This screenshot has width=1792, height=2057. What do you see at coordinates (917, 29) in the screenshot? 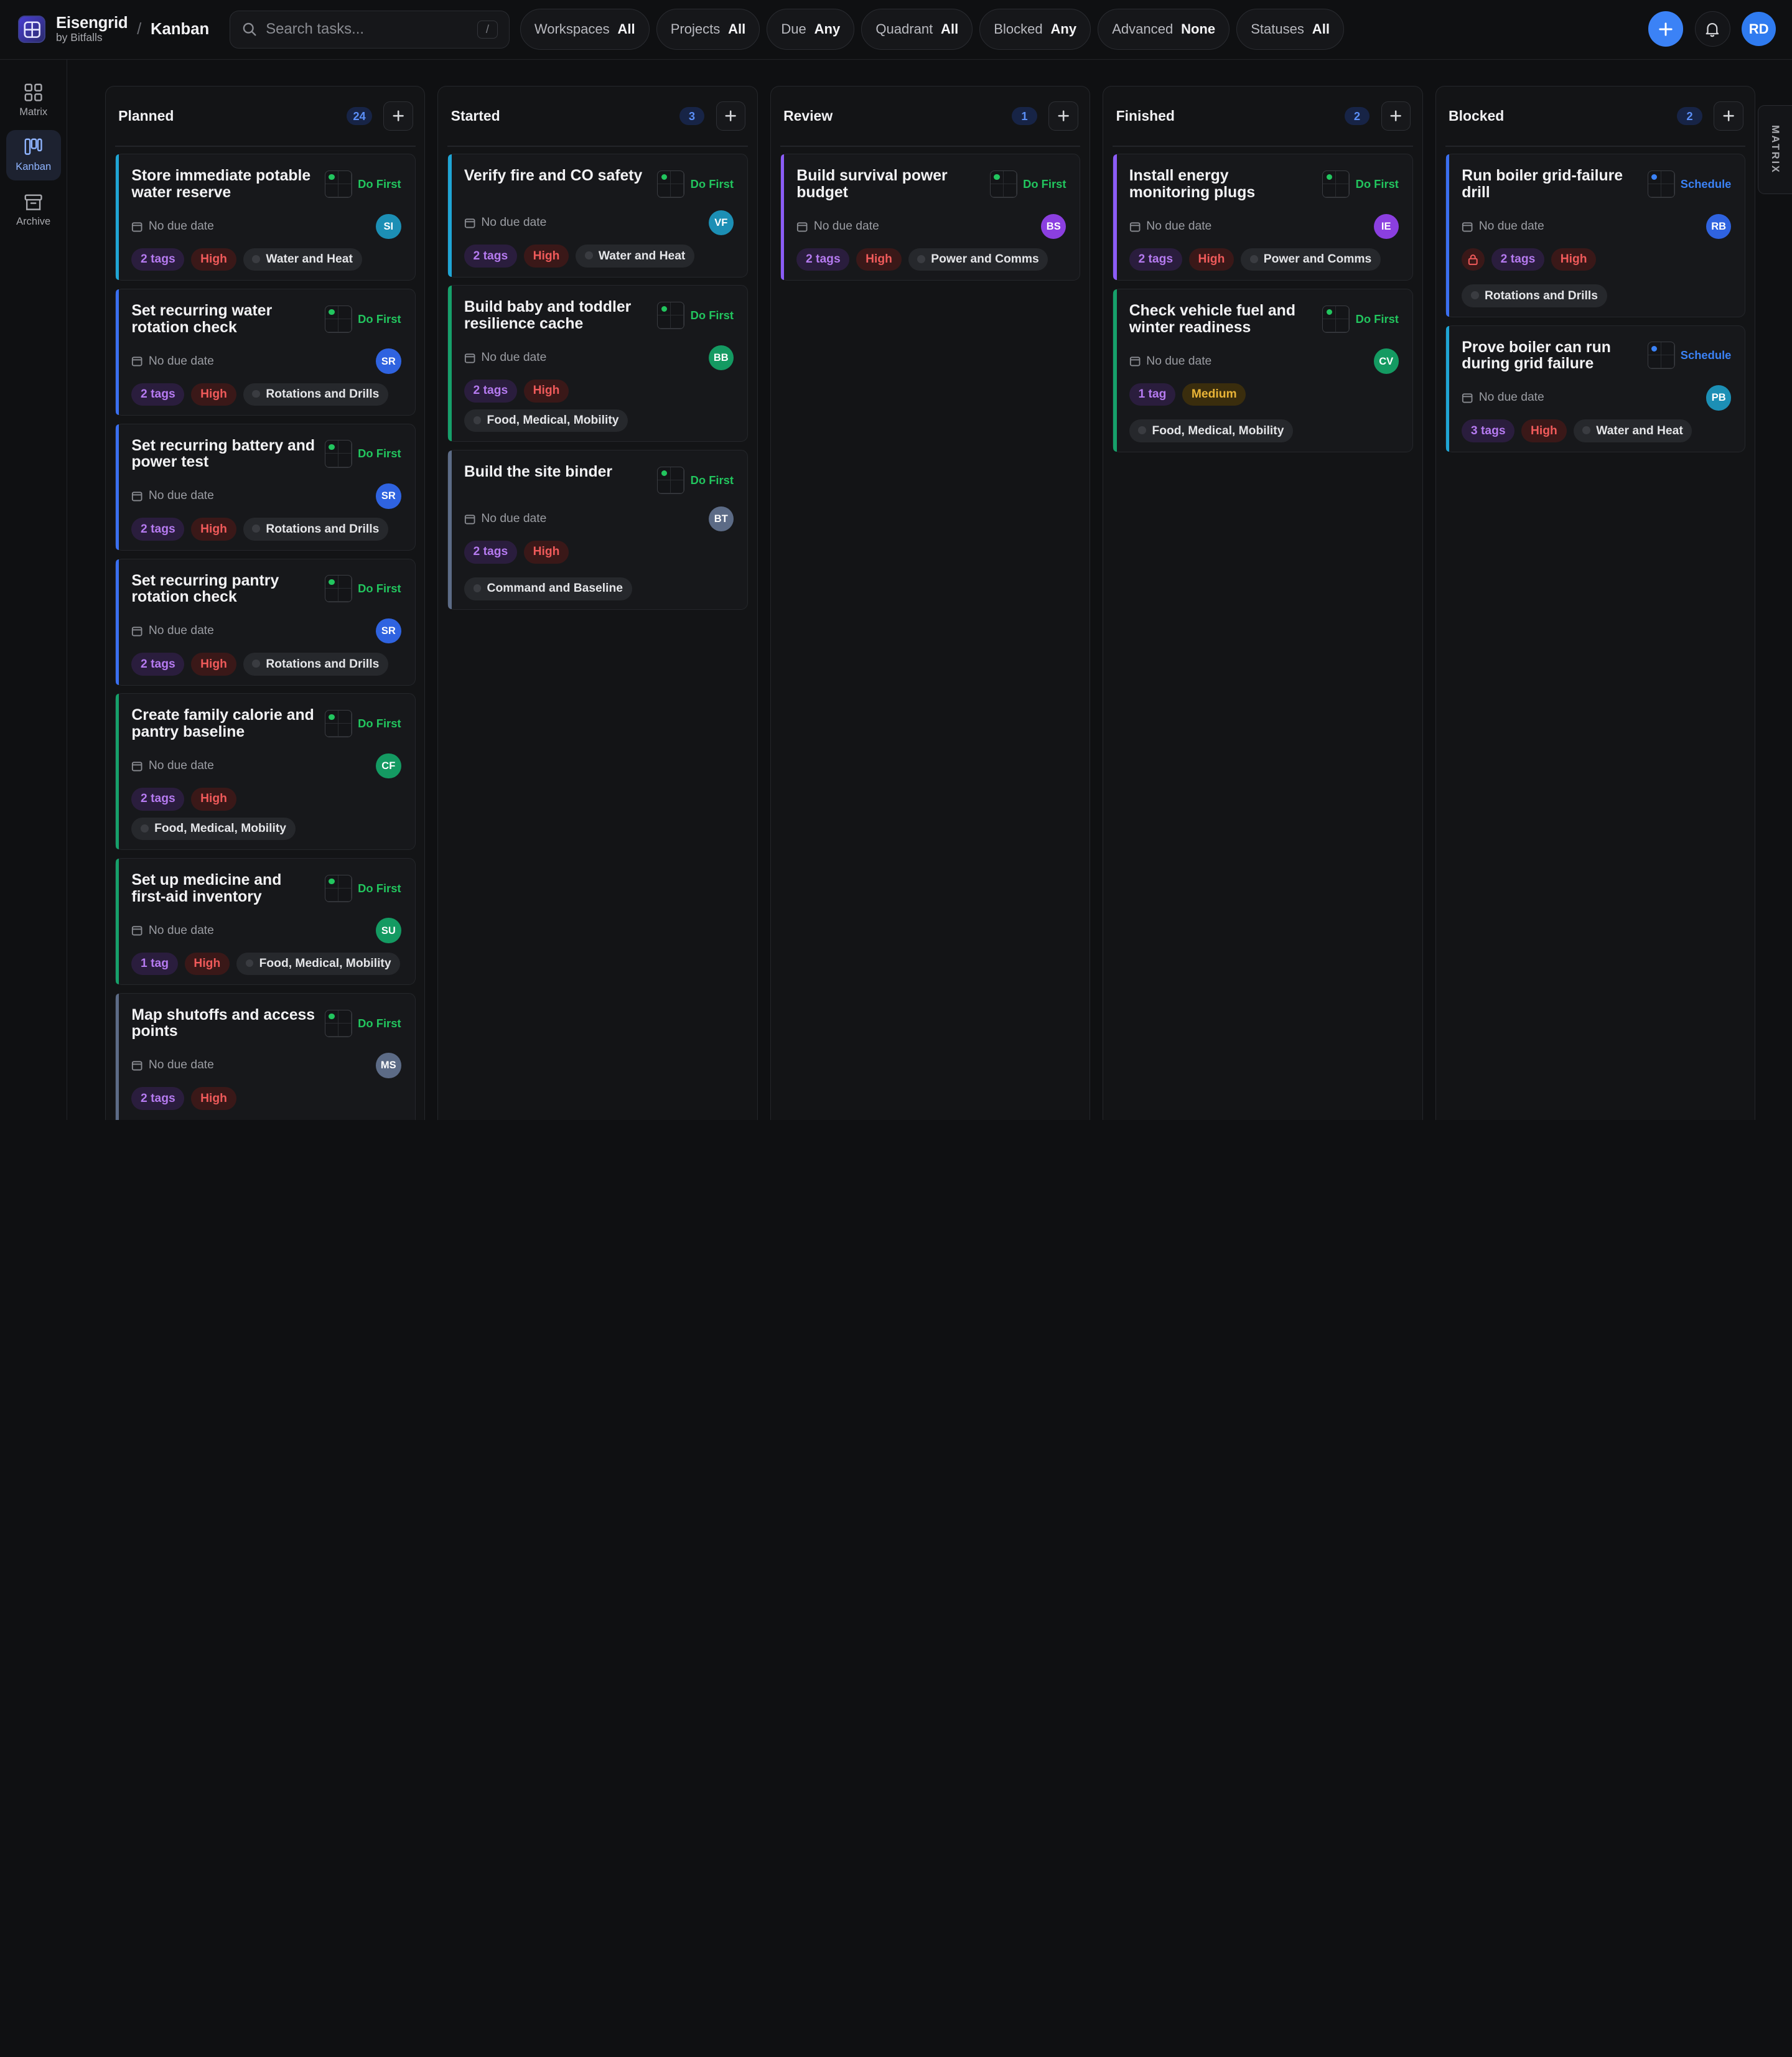
I see `filter-quadrant-button: Quadrant All` at bounding box center [917, 29].